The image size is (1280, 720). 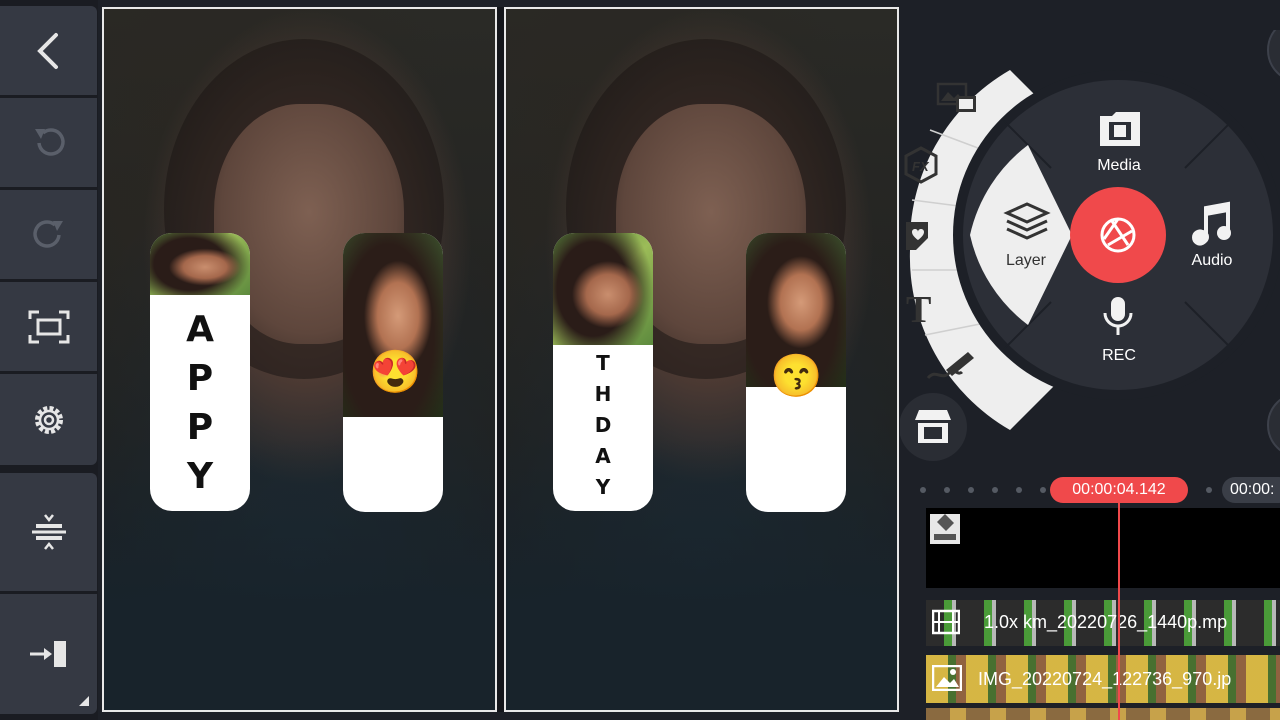 What do you see at coordinates (200, 403) in the screenshot?
I see `card-letters: A P P Y` at bounding box center [200, 403].